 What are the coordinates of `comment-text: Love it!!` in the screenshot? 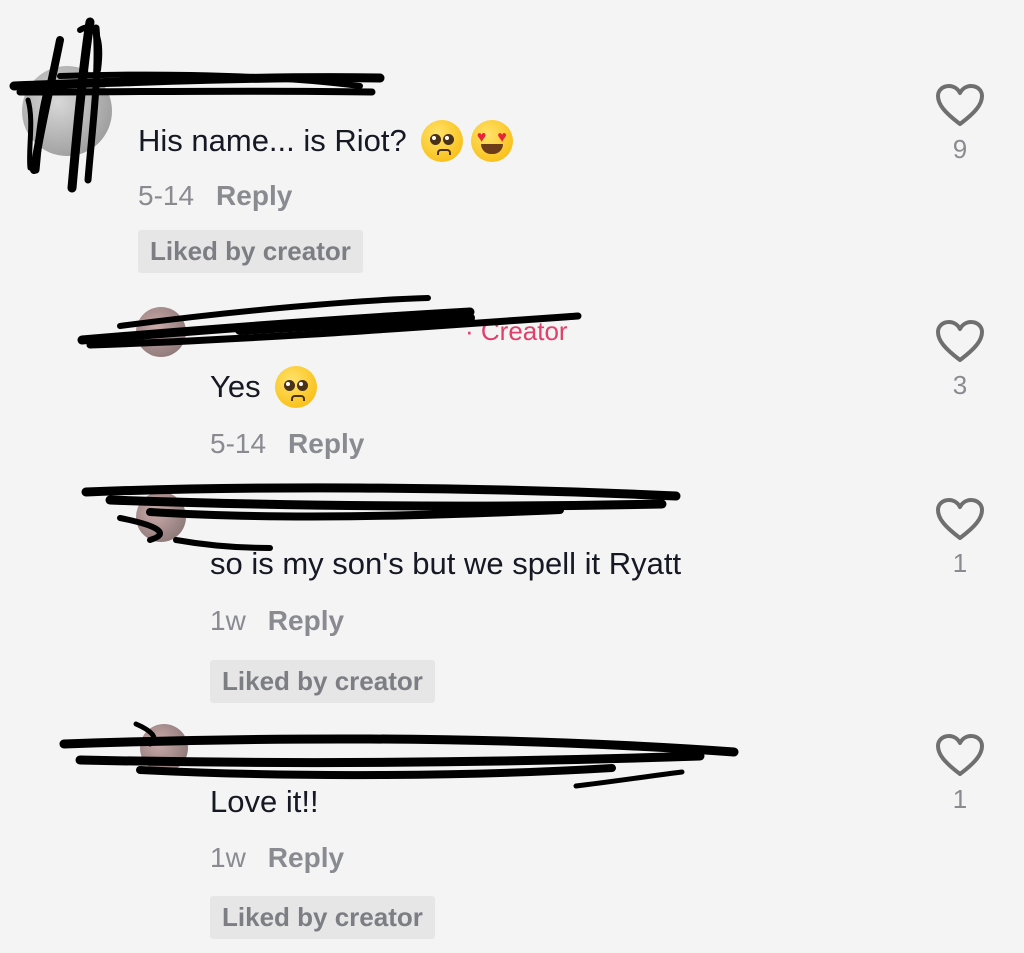 It's located at (264, 802).